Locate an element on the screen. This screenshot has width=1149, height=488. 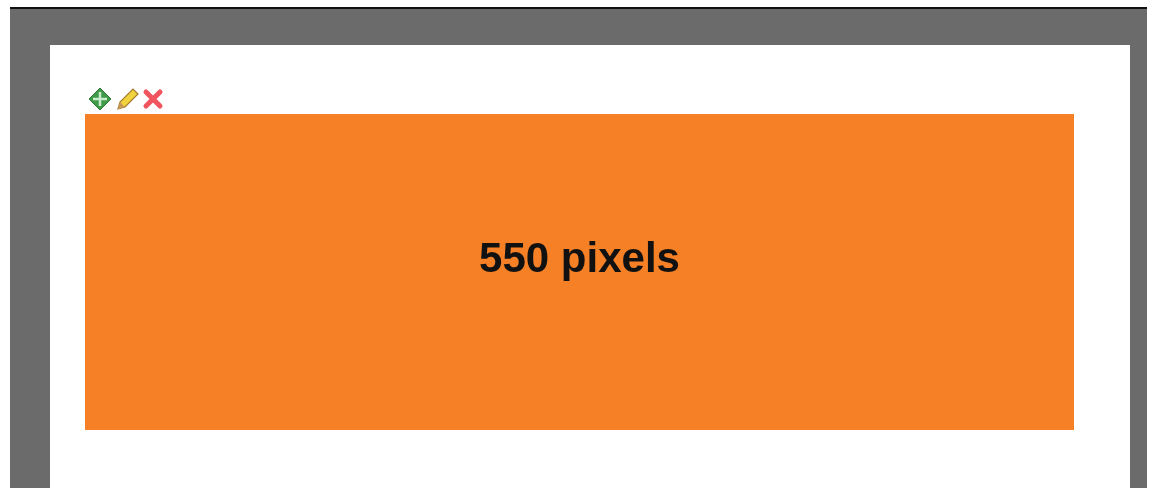
move-icon is located at coordinates (100, 98).